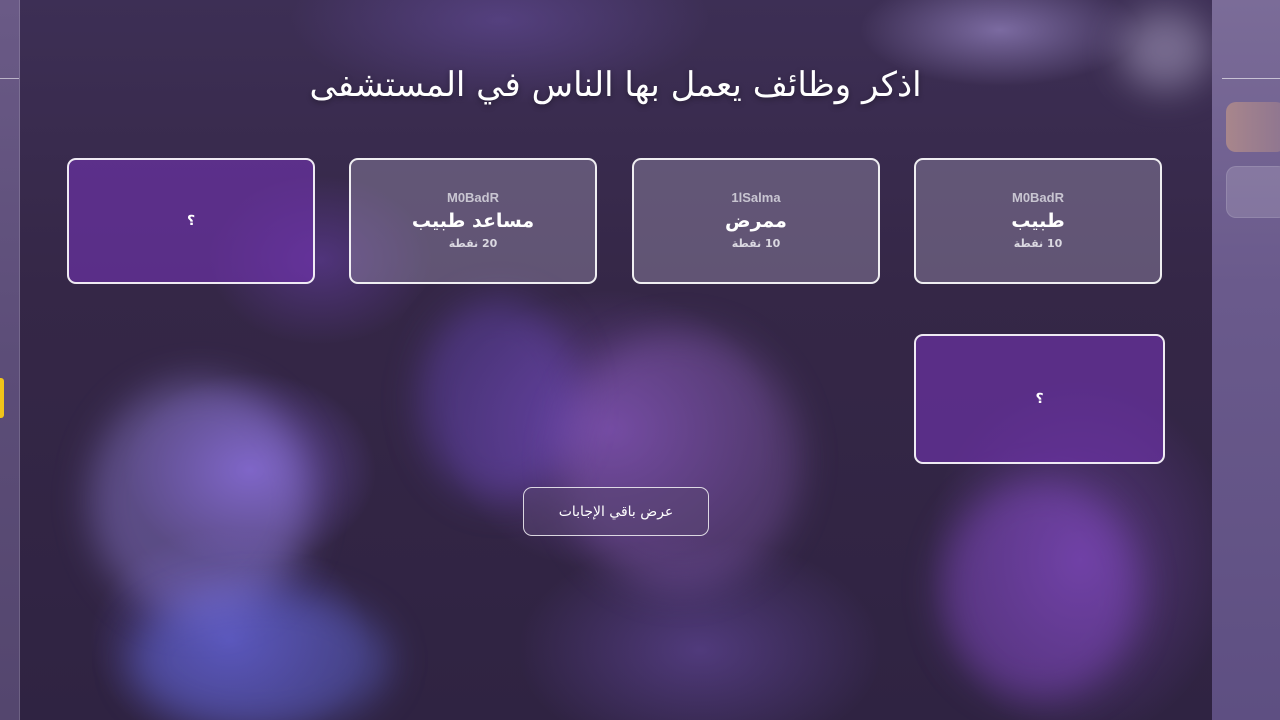  I want to click on sidebar-button-secondary, so click(1253, 192).